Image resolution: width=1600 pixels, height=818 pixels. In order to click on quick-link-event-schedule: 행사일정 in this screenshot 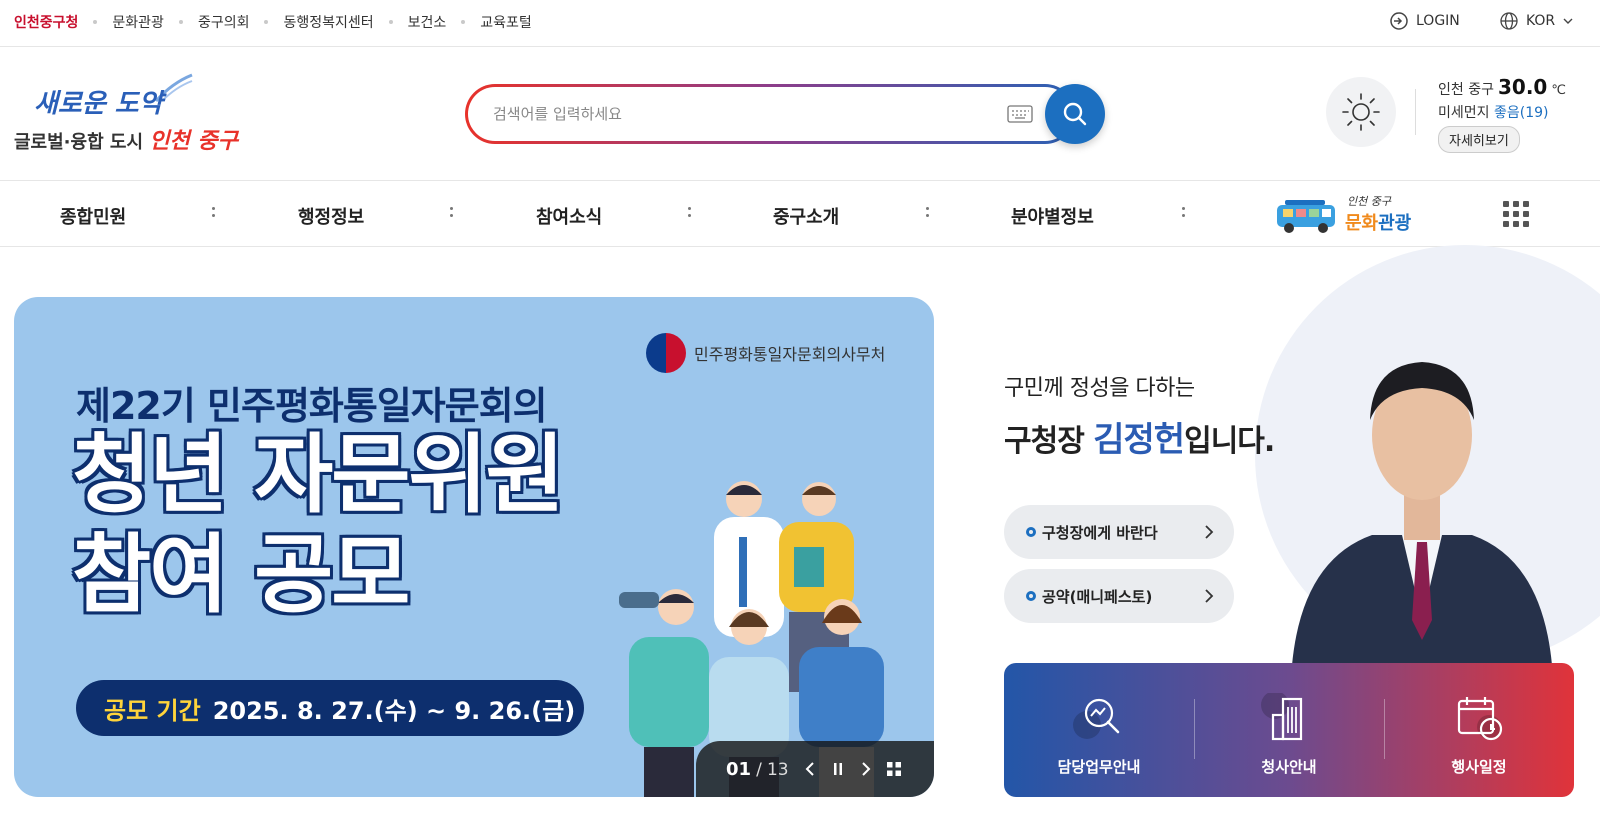, I will do `click(1479, 730)`.